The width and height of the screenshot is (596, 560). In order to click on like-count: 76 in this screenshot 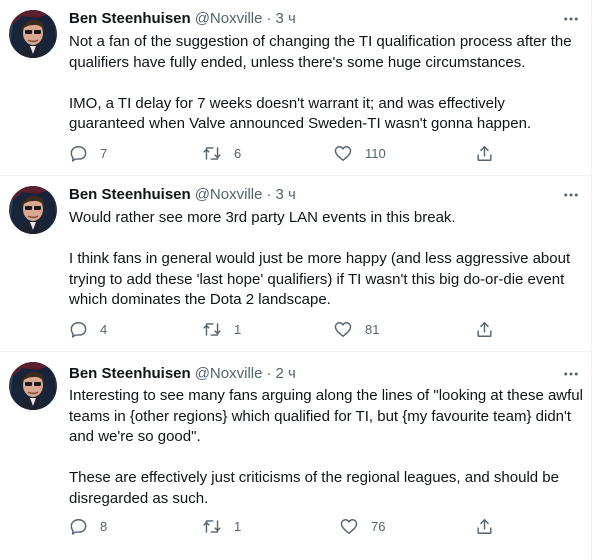, I will do `click(378, 526)`.